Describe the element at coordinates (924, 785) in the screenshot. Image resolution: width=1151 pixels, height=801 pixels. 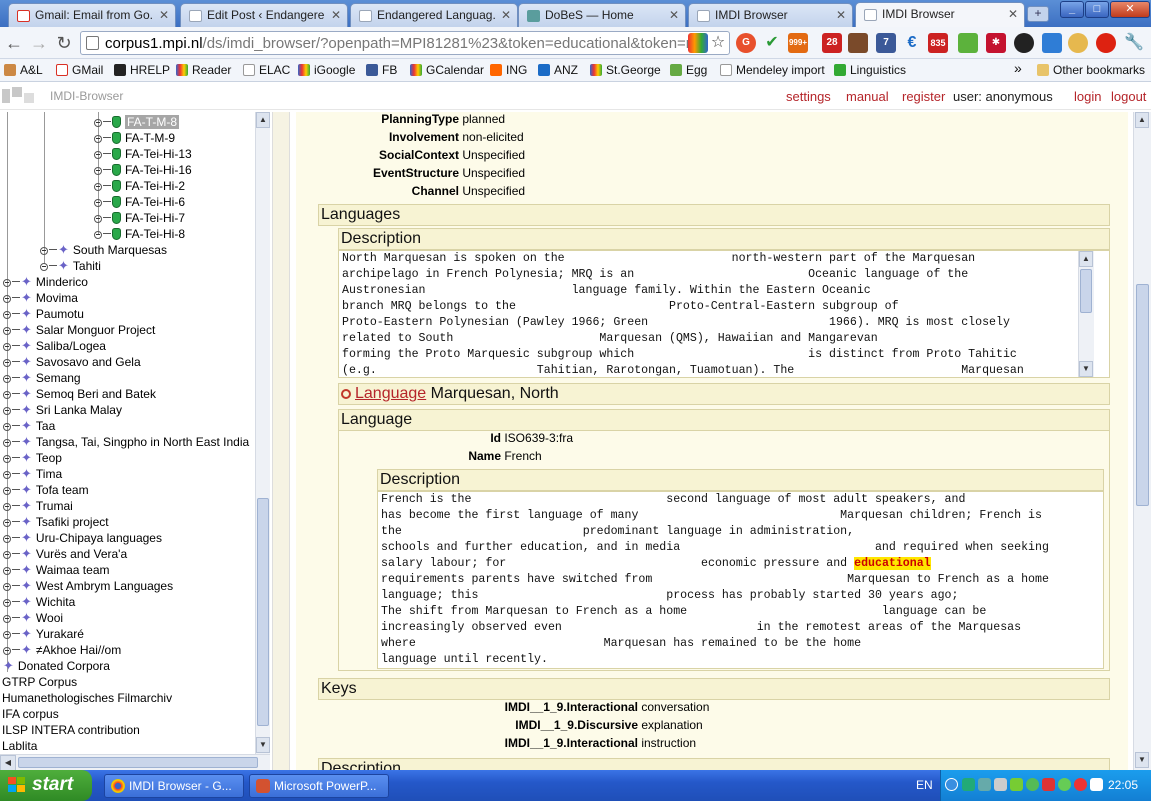
I see `language-indicator: EN` at that location.